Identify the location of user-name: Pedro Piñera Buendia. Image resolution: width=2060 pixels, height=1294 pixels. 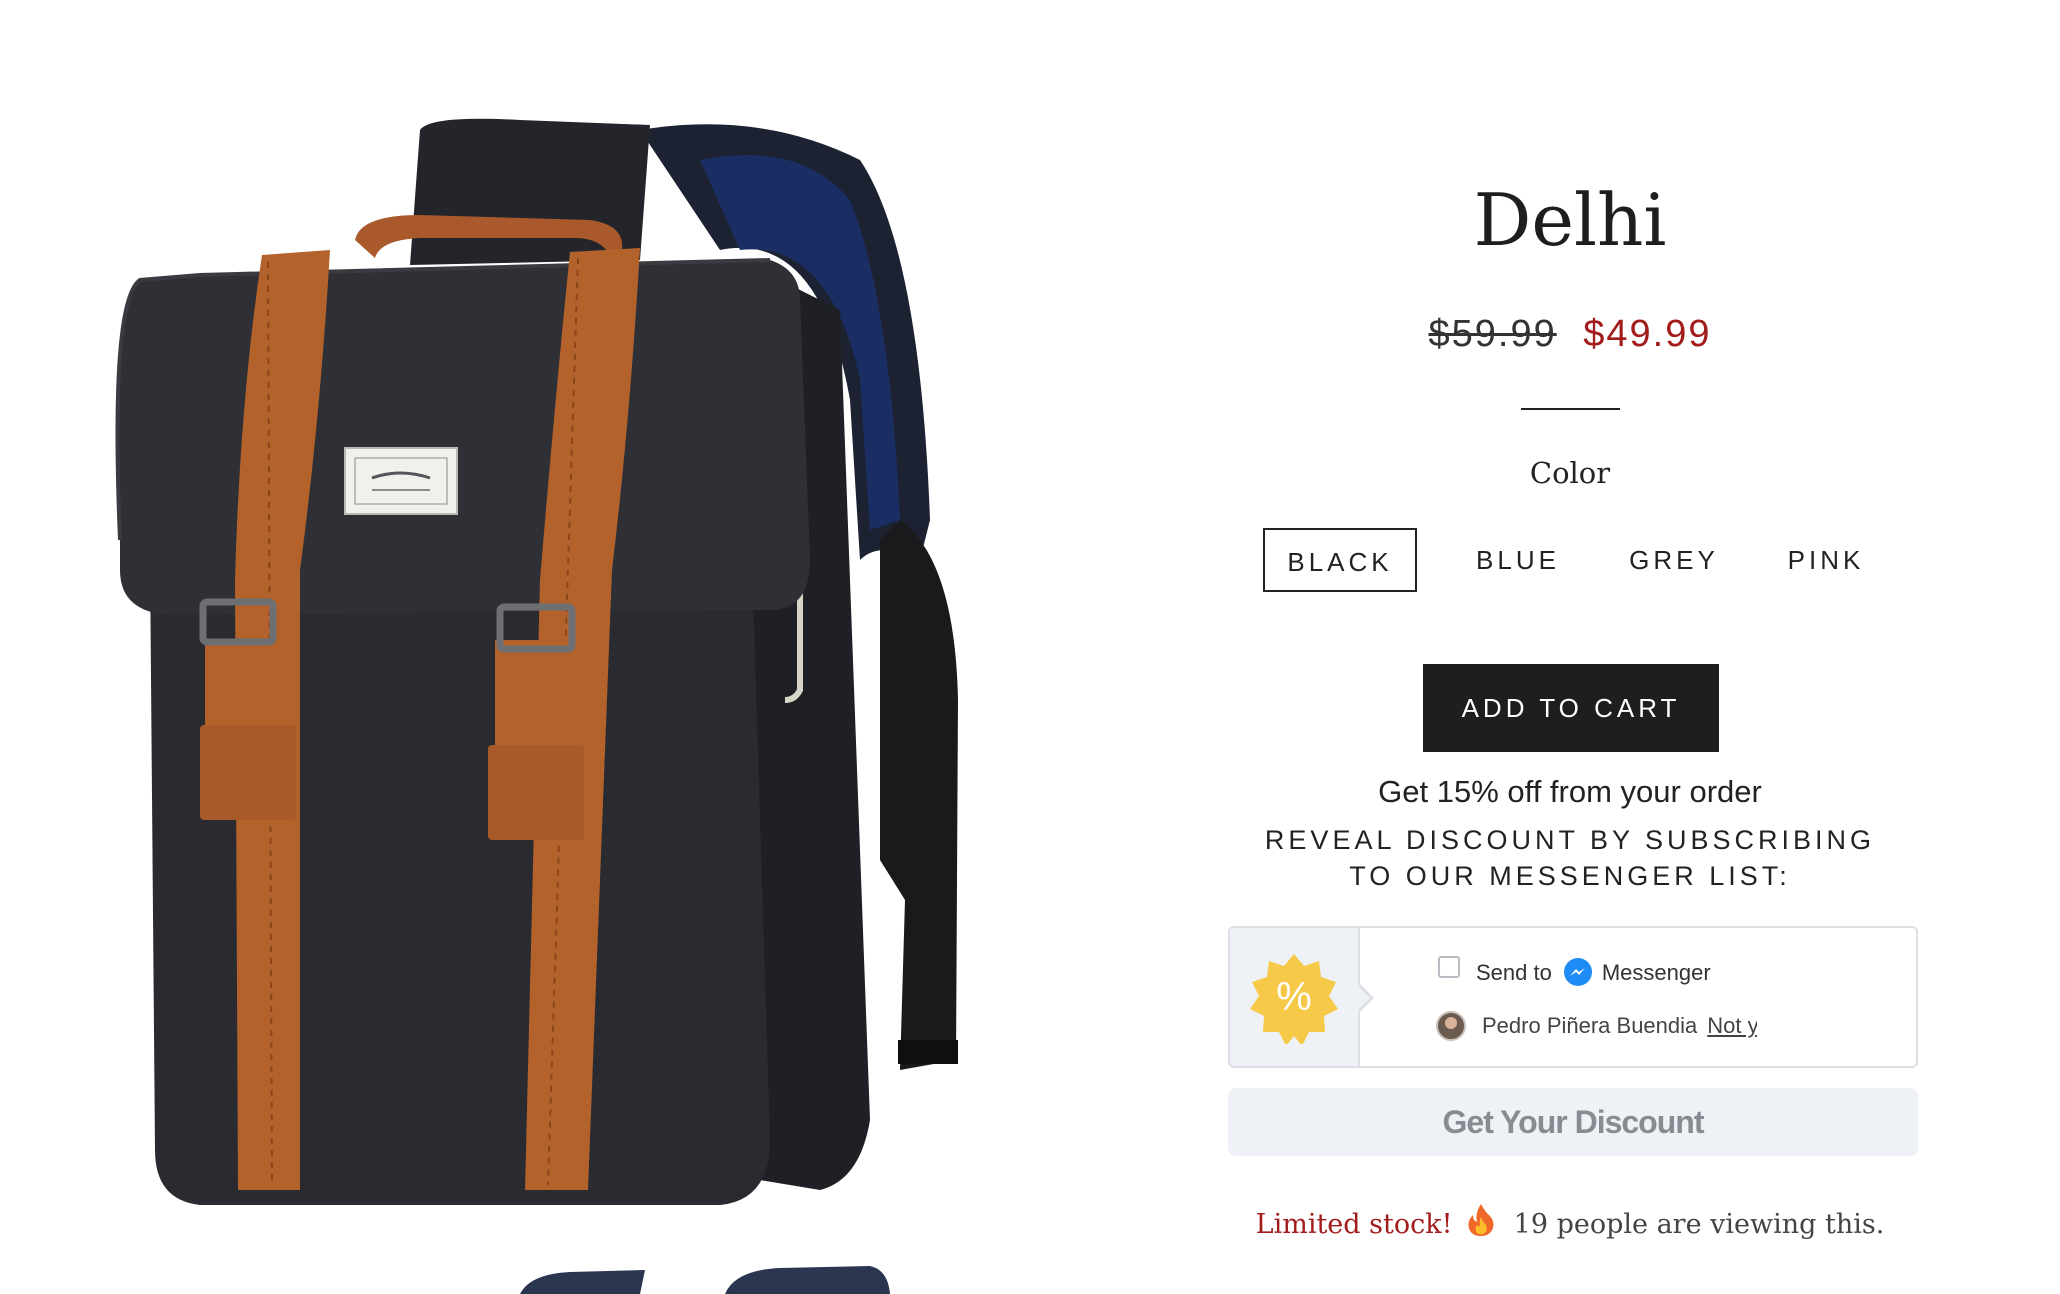
(1590, 1025).